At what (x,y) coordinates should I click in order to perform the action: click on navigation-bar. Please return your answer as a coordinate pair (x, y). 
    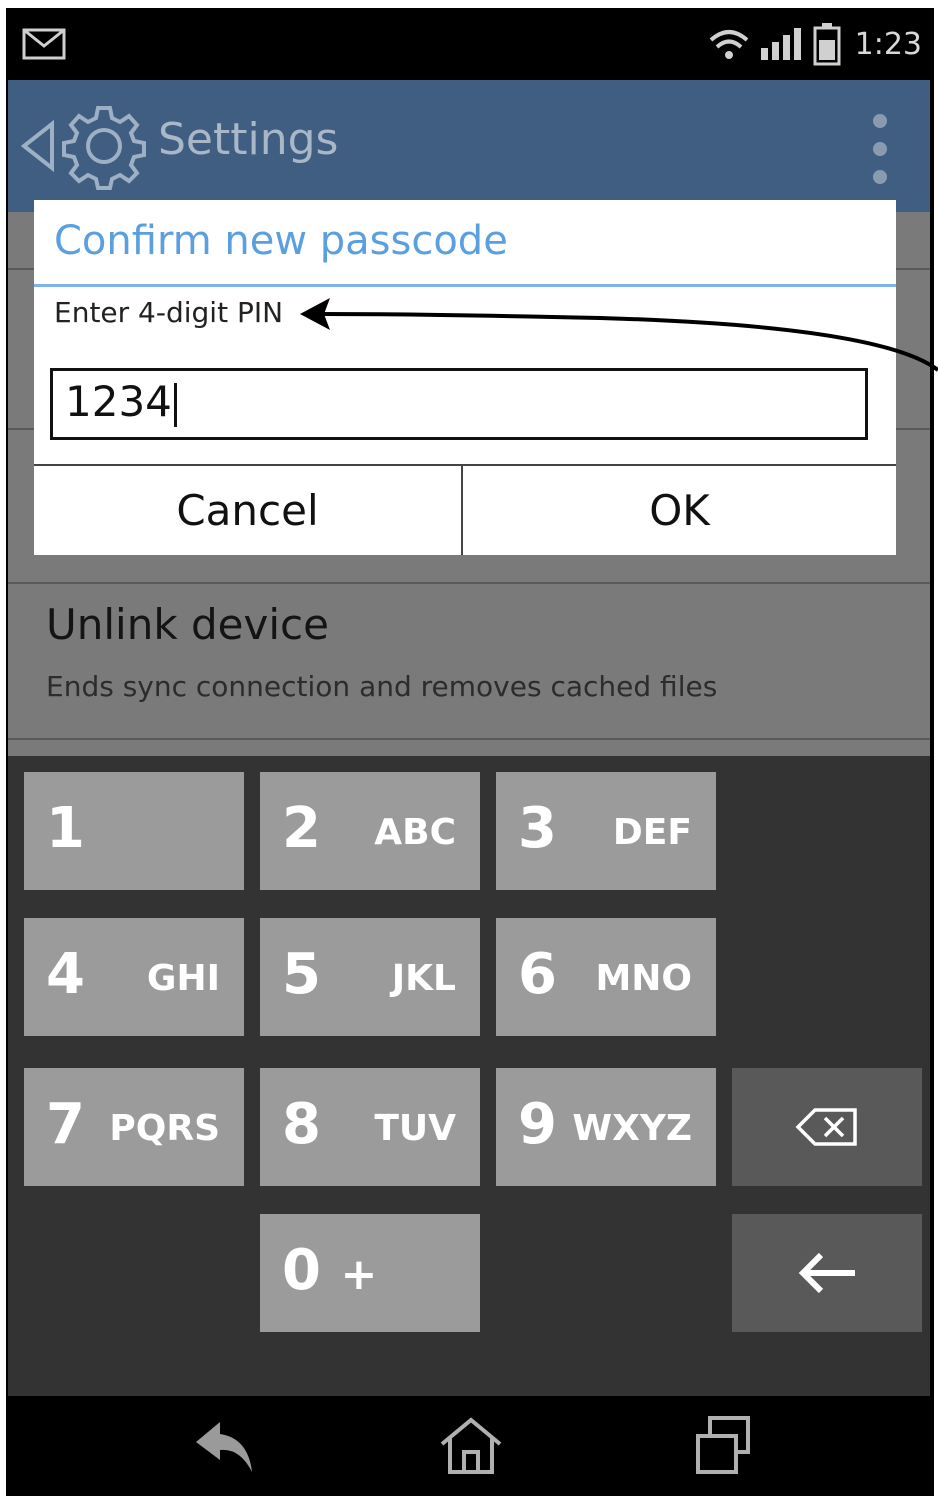
    Looking at the image, I should click on (470, 1446).